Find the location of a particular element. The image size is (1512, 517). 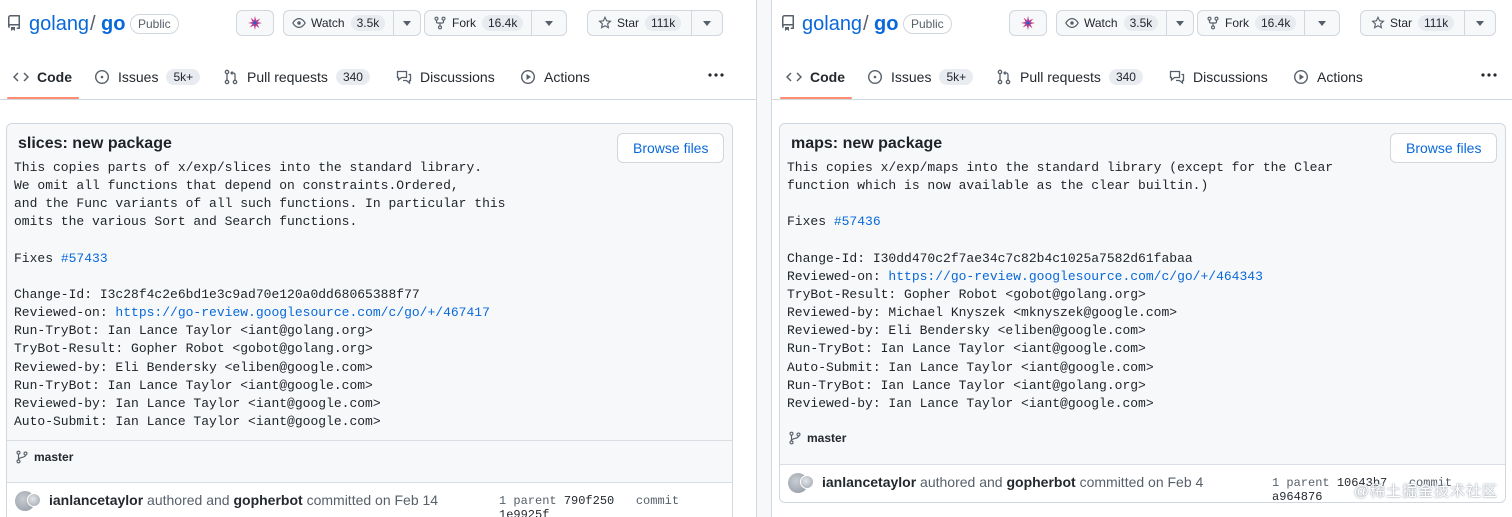

sparkle-icon is located at coordinates (1028, 23).